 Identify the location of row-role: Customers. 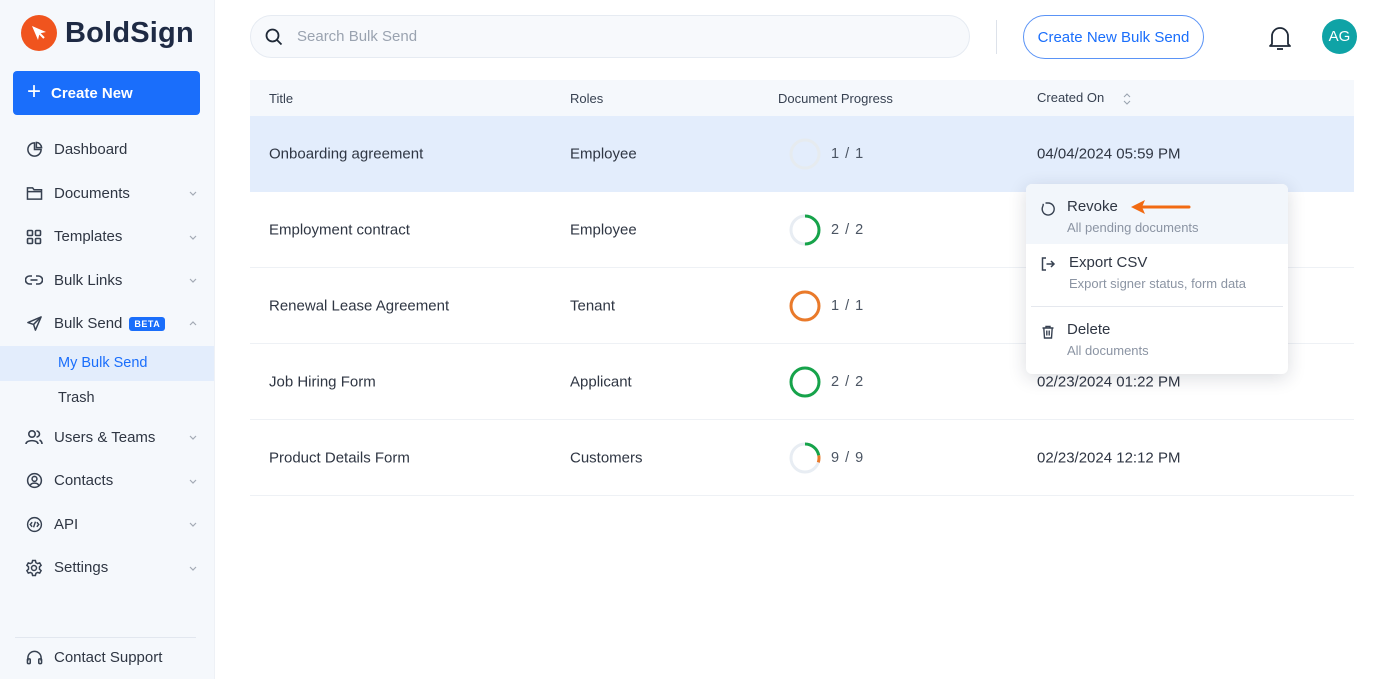
(606, 457).